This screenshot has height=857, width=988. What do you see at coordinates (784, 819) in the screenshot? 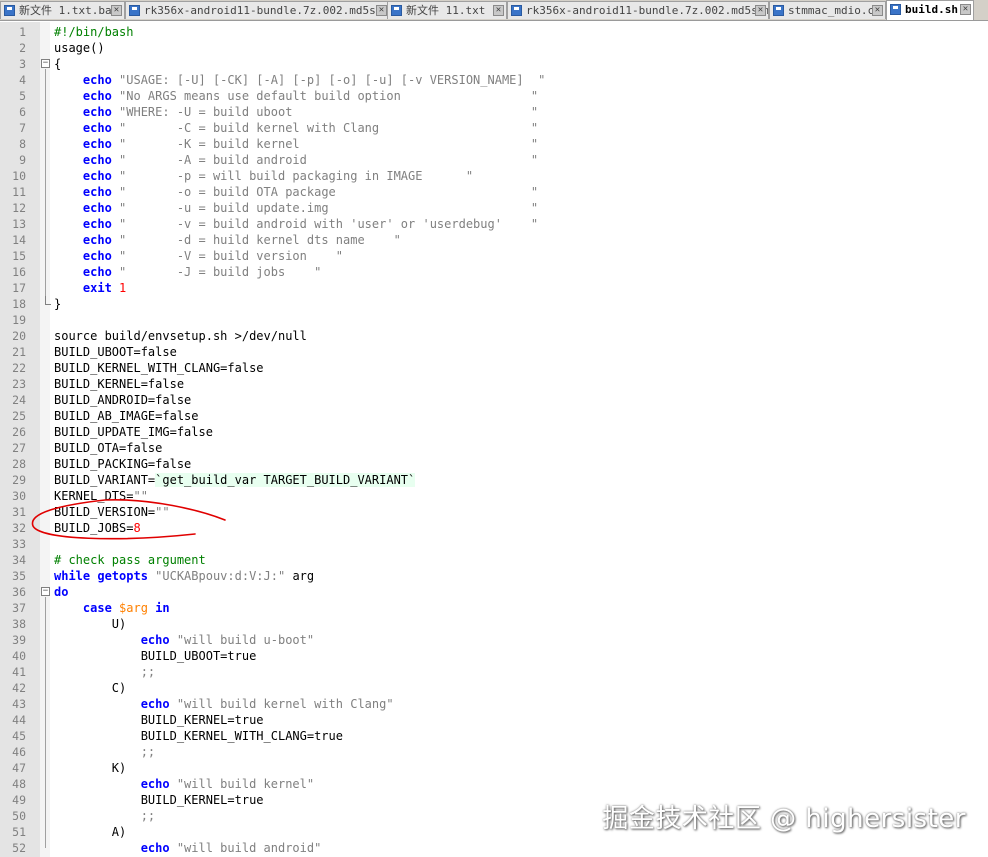
I see `watermark-text: 掘金技术社区 @ highersister` at bounding box center [784, 819].